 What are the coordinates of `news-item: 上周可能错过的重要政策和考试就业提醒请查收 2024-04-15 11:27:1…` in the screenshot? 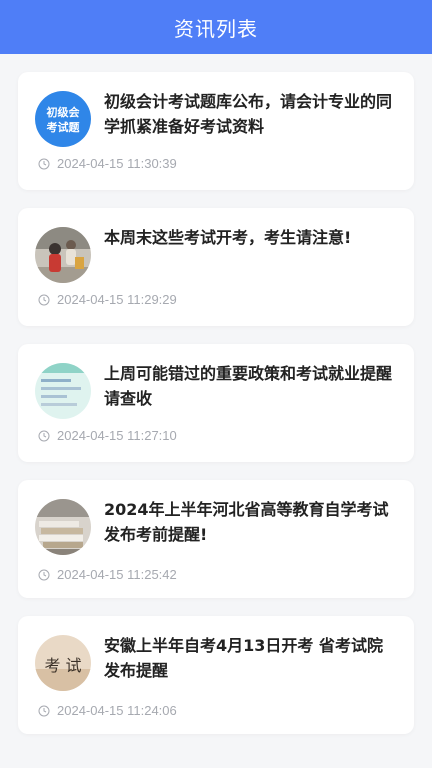 It's located at (216, 403).